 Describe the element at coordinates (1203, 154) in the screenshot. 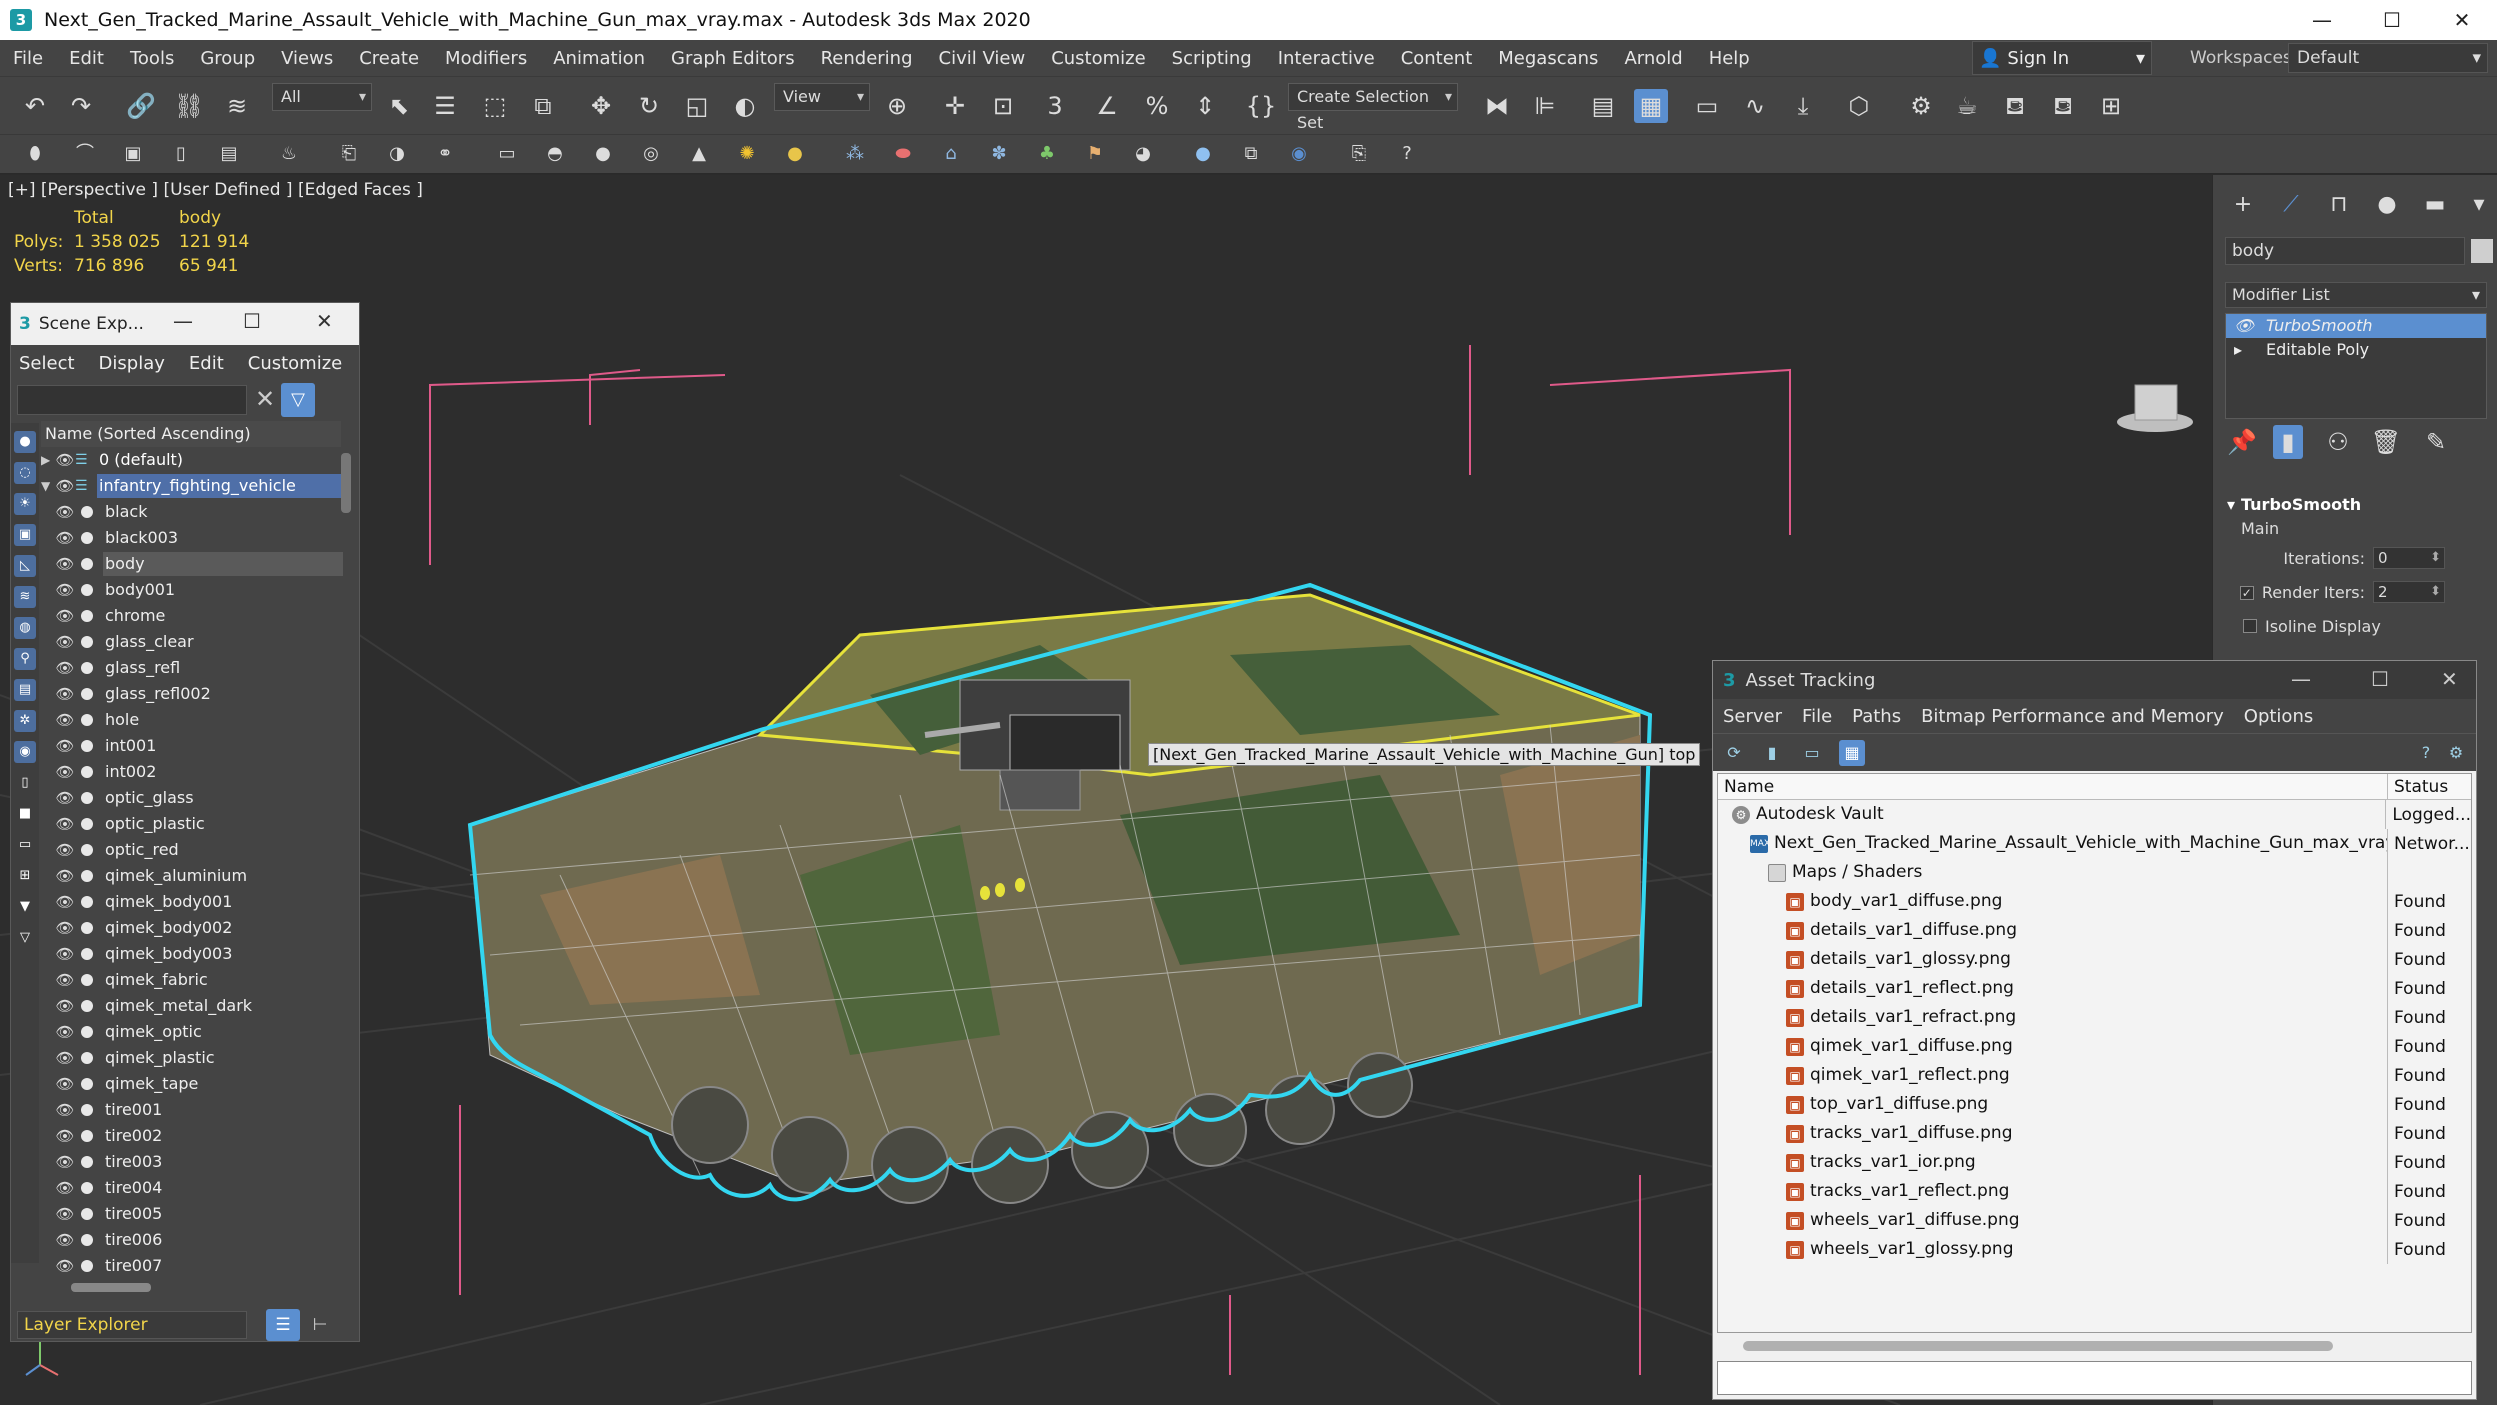

I see `vray-sphere-icon: ●` at that location.